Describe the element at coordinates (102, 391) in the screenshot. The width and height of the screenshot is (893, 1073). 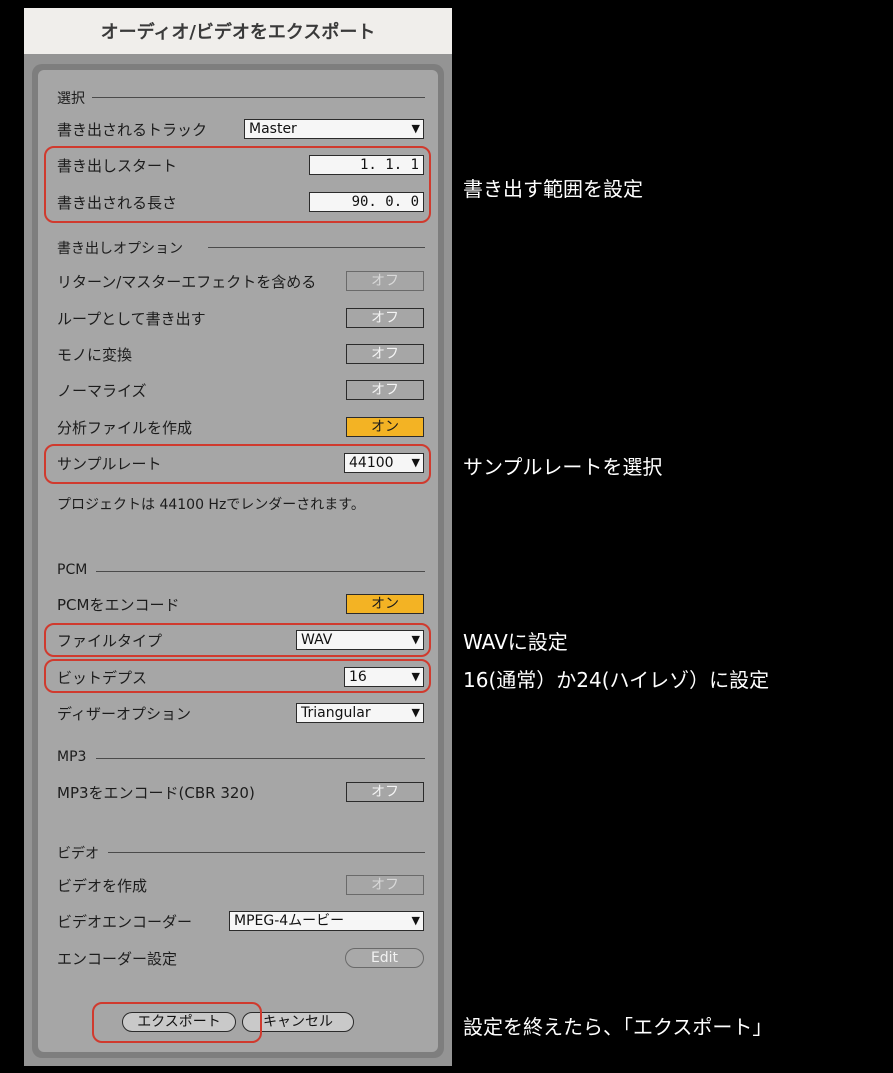
I see `normalize-label: ノーマライズ` at that location.